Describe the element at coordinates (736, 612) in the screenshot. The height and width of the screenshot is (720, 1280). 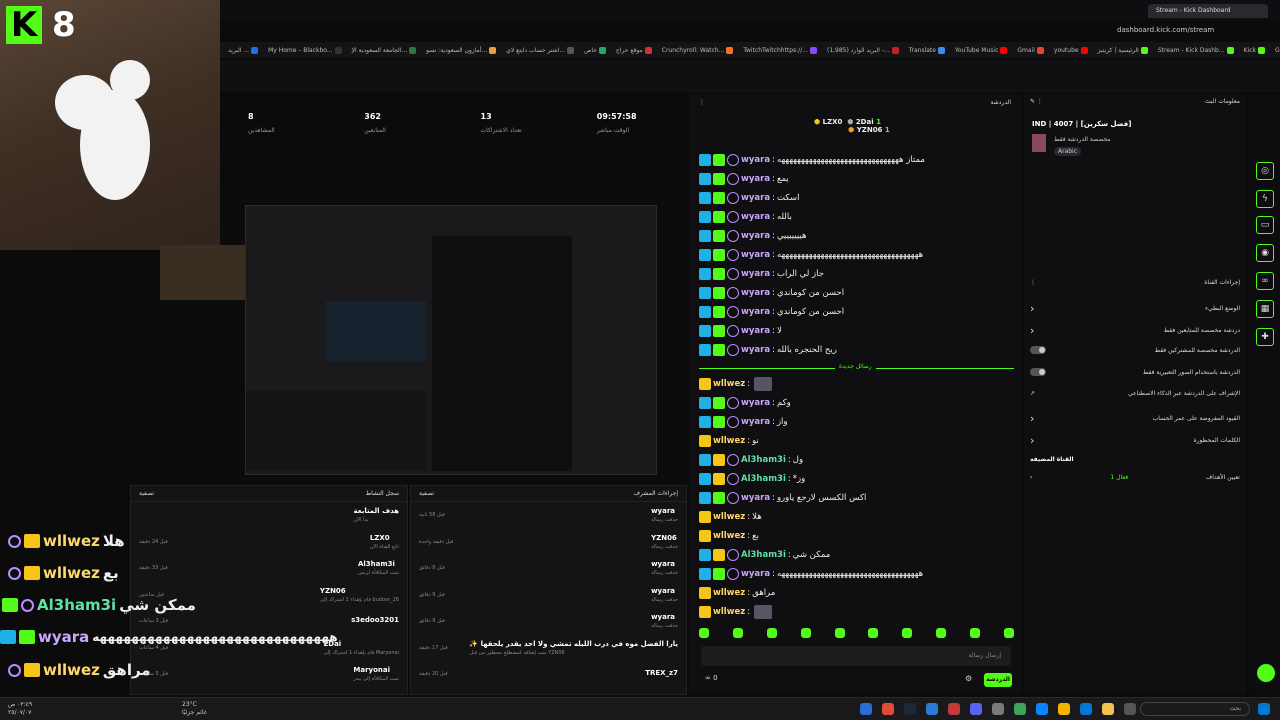
I see `chat-message: wllwez:` at that location.